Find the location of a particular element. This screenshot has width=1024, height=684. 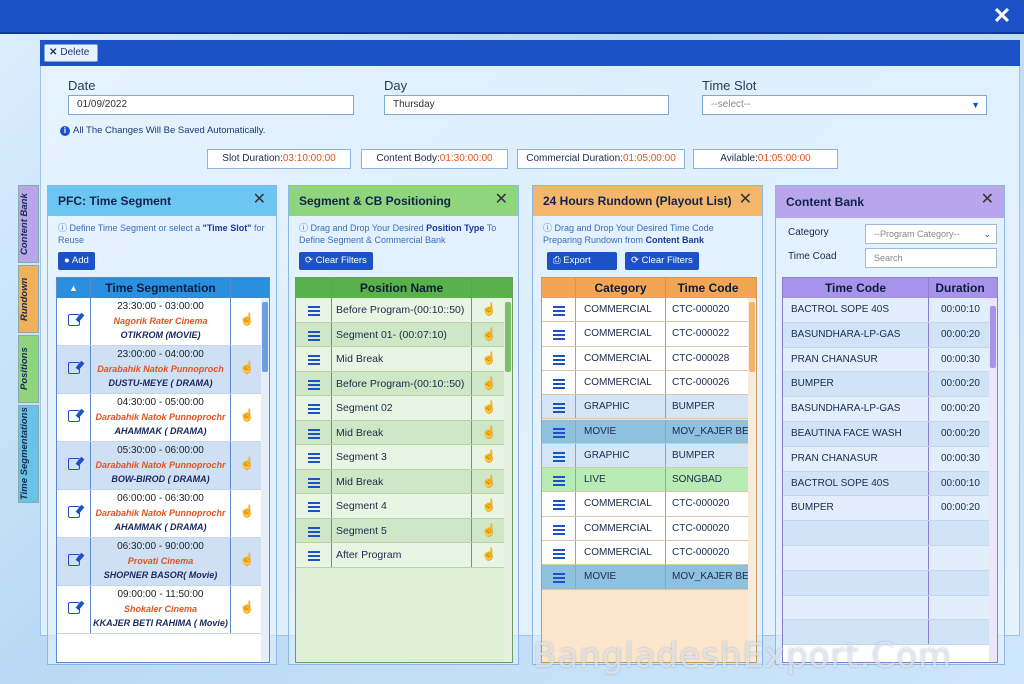

timeslot-select: --select-- ▼ is located at coordinates (844, 105).